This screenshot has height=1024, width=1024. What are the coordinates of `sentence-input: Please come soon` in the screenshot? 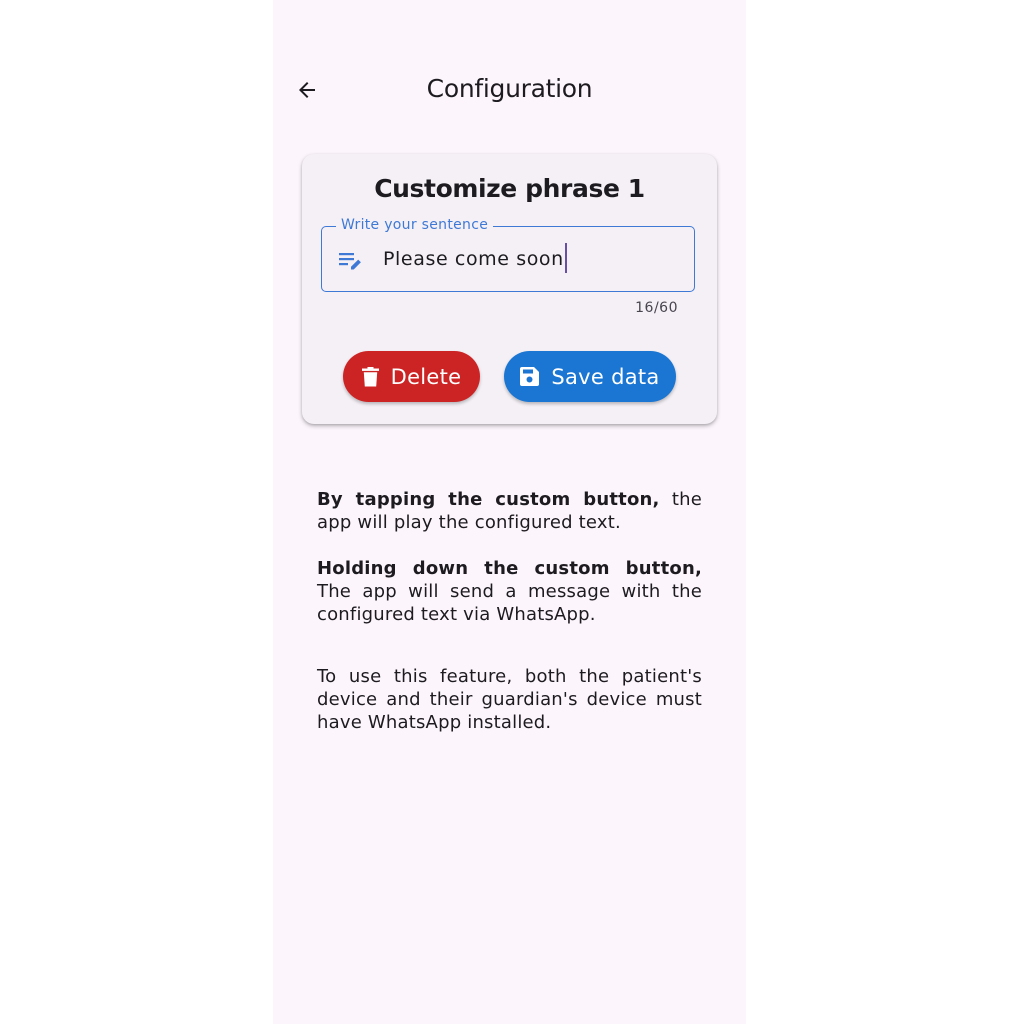 It's located at (475, 257).